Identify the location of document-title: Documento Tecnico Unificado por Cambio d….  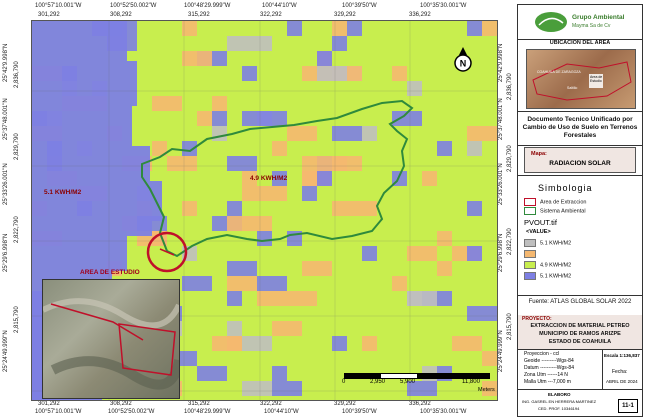
(580, 127).